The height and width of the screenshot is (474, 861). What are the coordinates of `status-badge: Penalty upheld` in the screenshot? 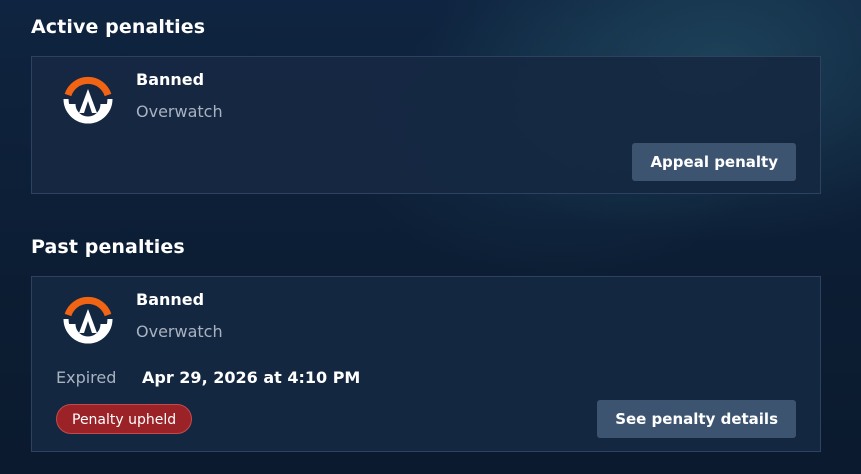 It's located at (124, 419).